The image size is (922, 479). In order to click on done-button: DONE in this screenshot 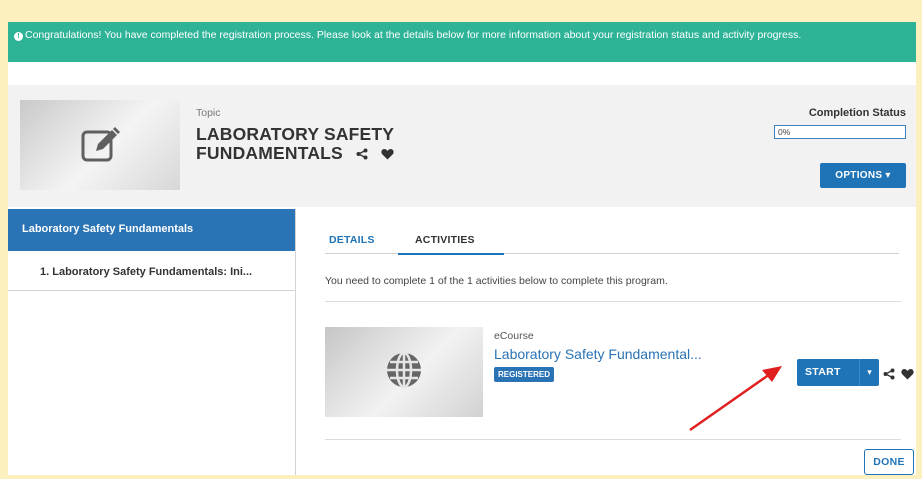, I will do `click(889, 462)`.